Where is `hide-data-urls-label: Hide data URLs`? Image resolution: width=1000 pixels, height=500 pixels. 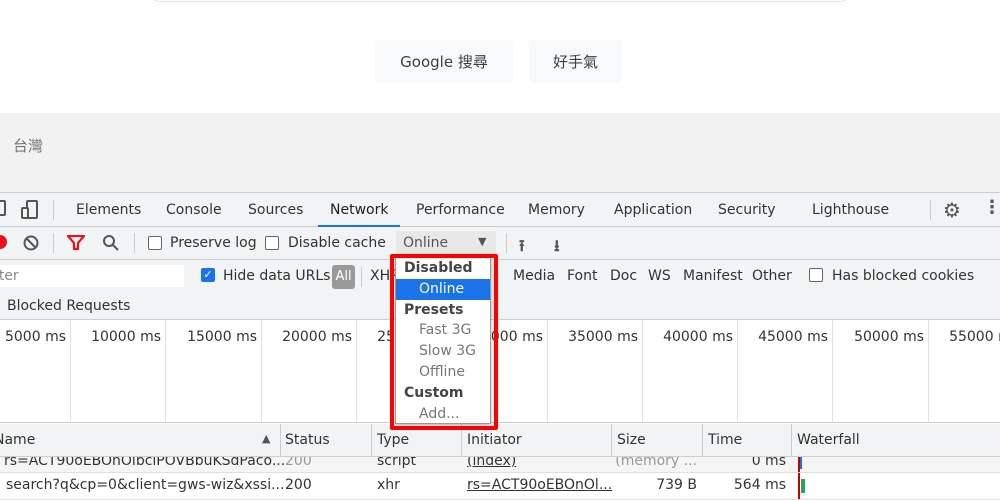
hide-data-urls-label: Hide data URLs is located at coordinates (277, 276).